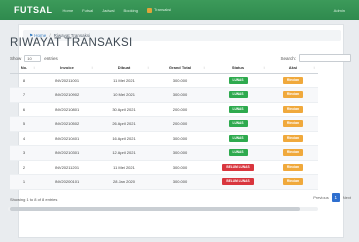  What do you see at coordinates (33, 10) in the screenshot?
I see `brand-logo: FUTSAL` at bounding box center [33, 10].